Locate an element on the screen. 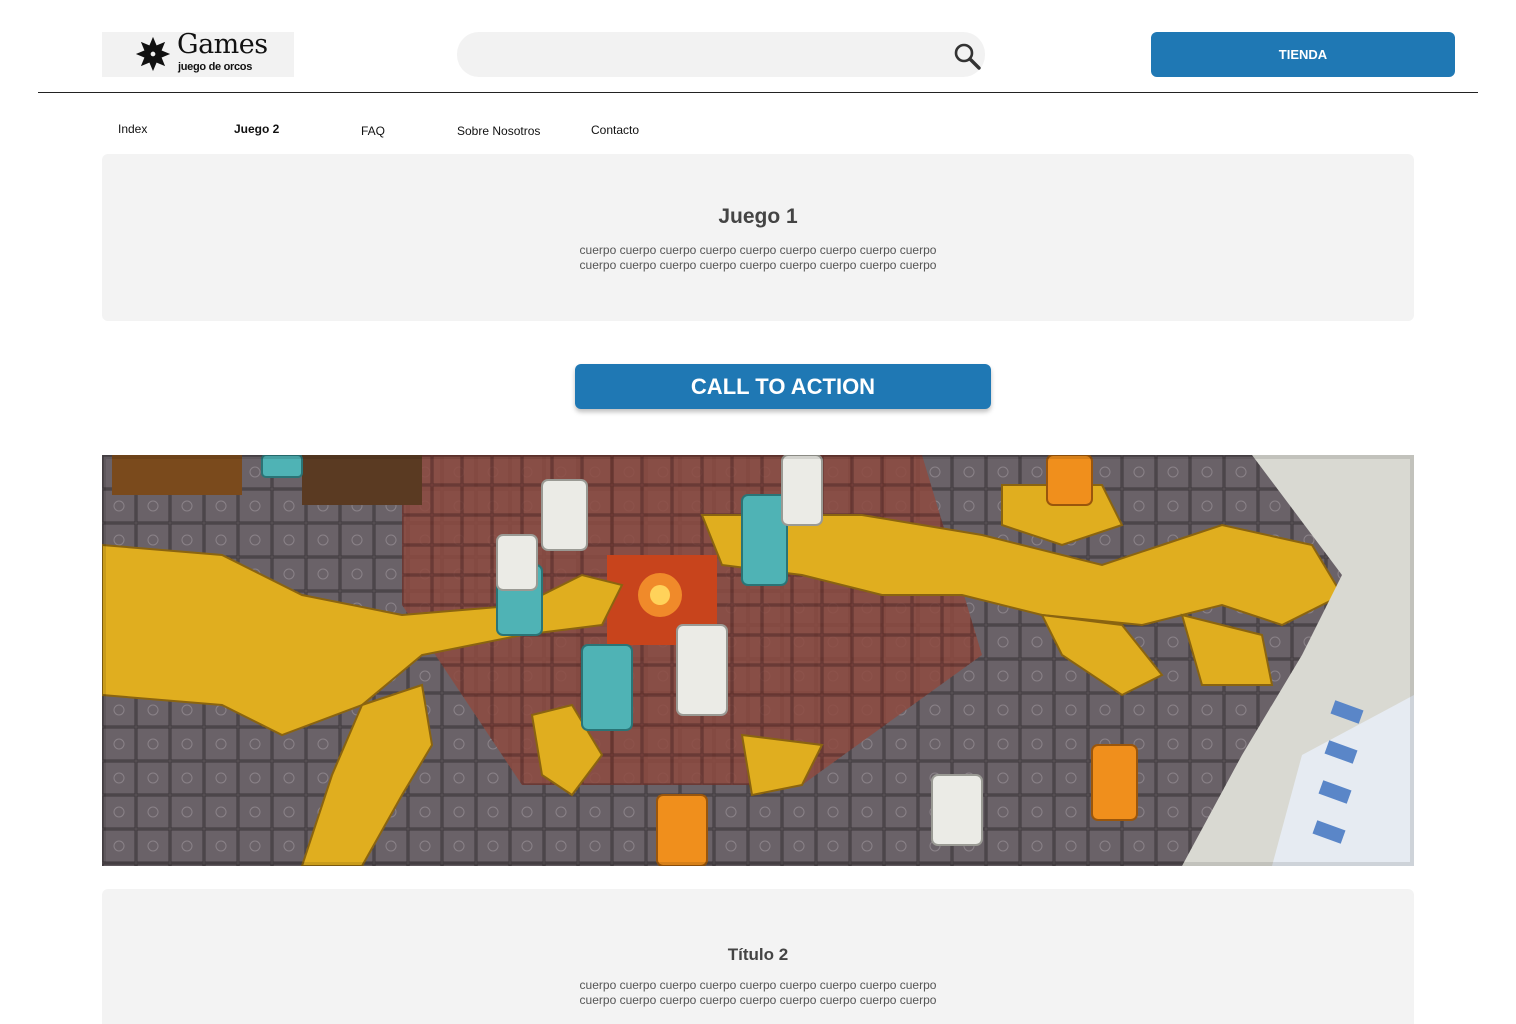 The image size is (1516, 1024). search-bar is located at coordinates (721, 54).